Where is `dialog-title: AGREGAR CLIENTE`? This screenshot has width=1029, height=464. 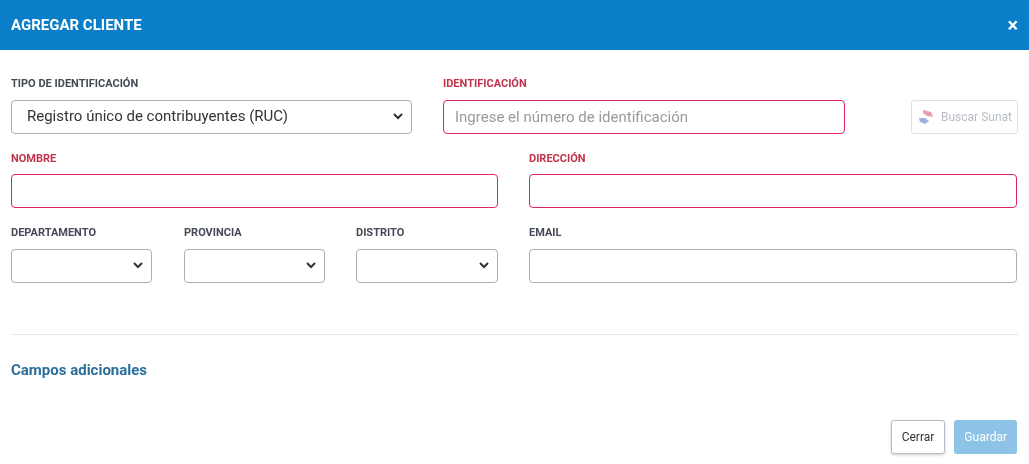
dialog-title: AGREGAR CLIENTE is located at coordinates (76, 25).